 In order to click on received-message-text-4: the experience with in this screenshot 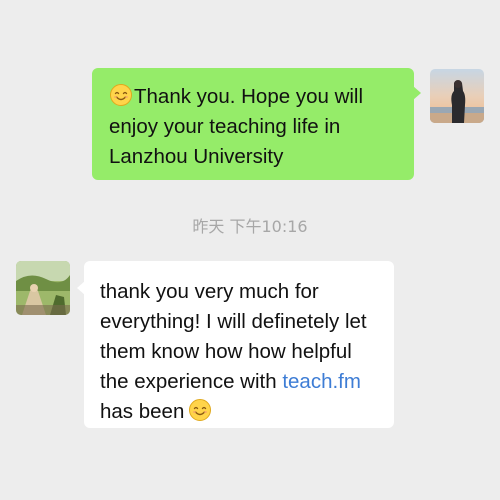, I will do `click(191, 381)`.